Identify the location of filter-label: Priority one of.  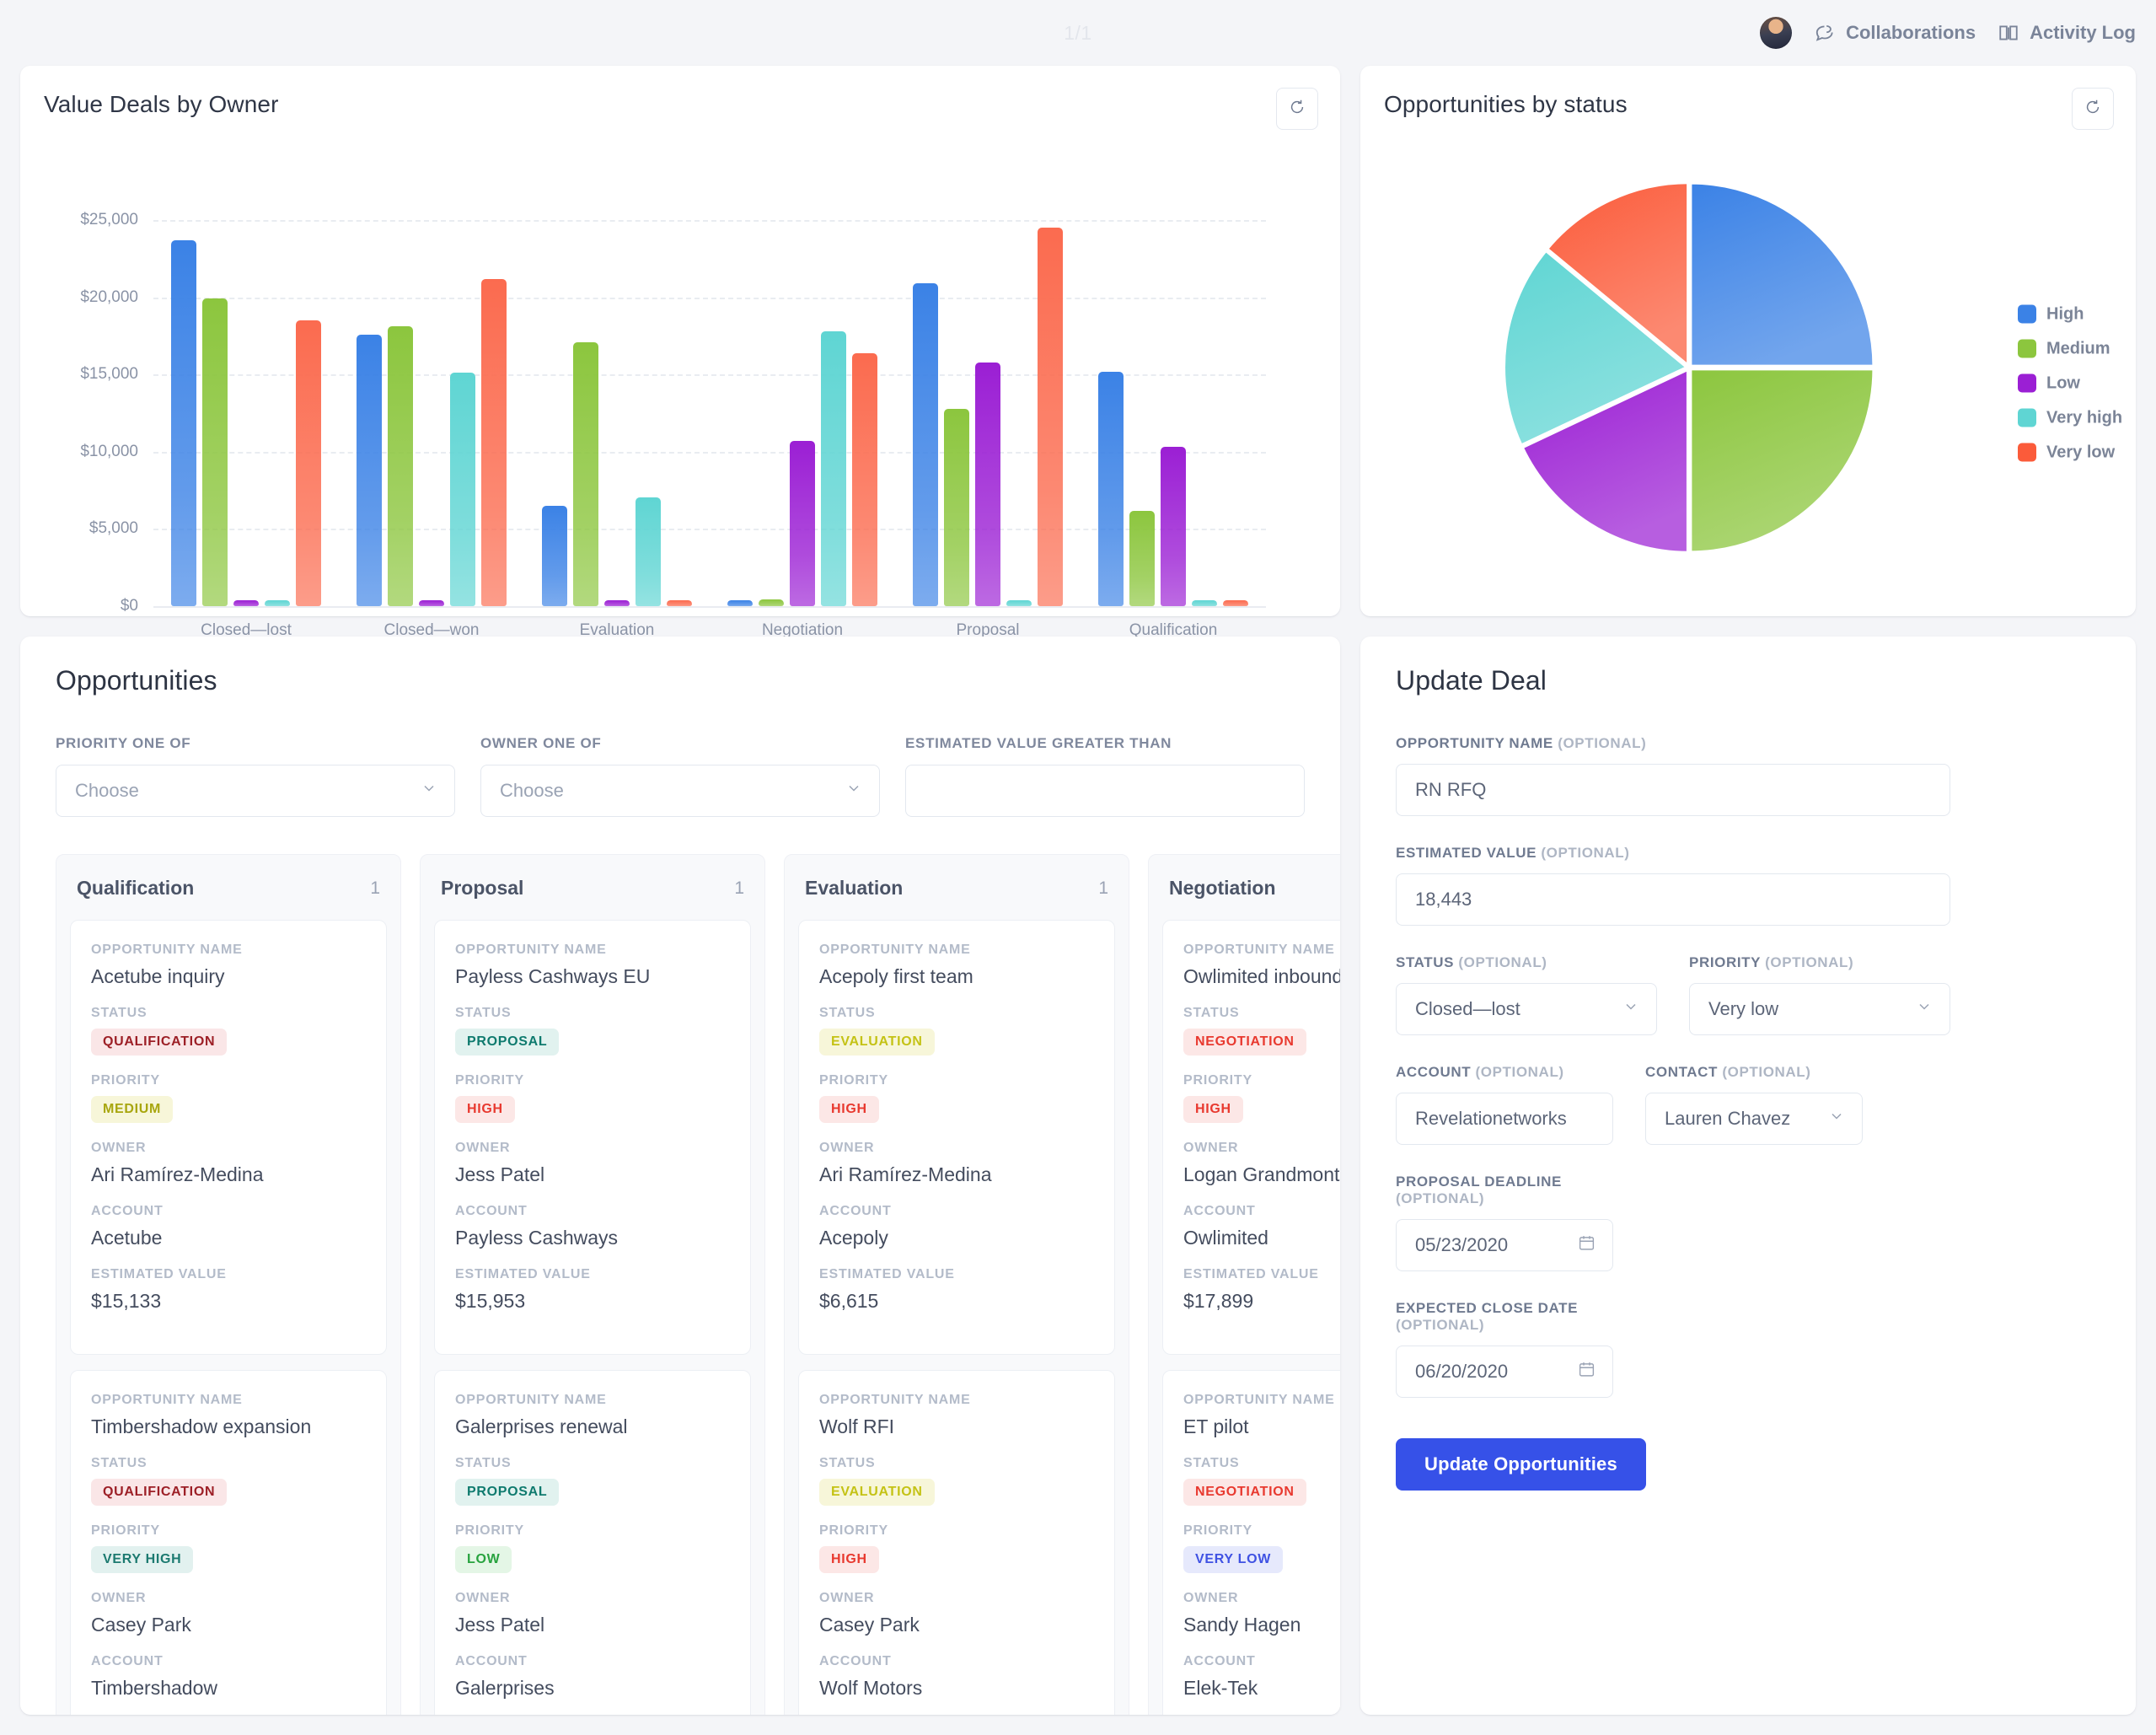
(123, 743).